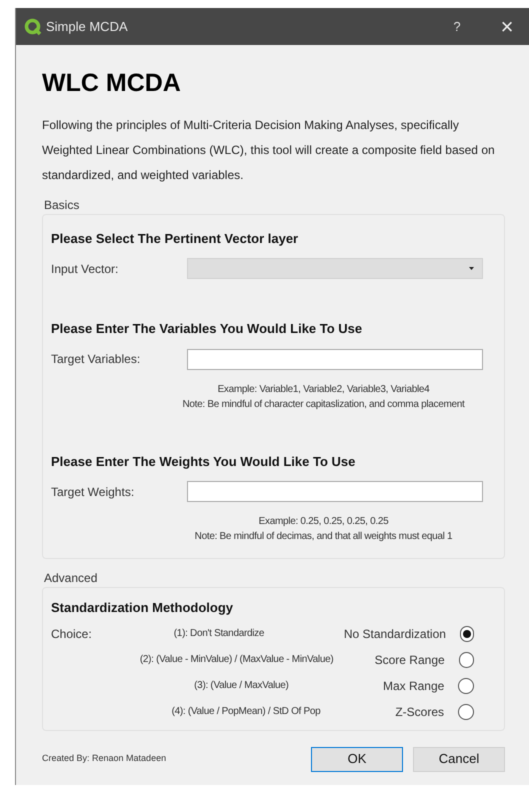  I want to click on app-logo-icon, so click(33, 27).